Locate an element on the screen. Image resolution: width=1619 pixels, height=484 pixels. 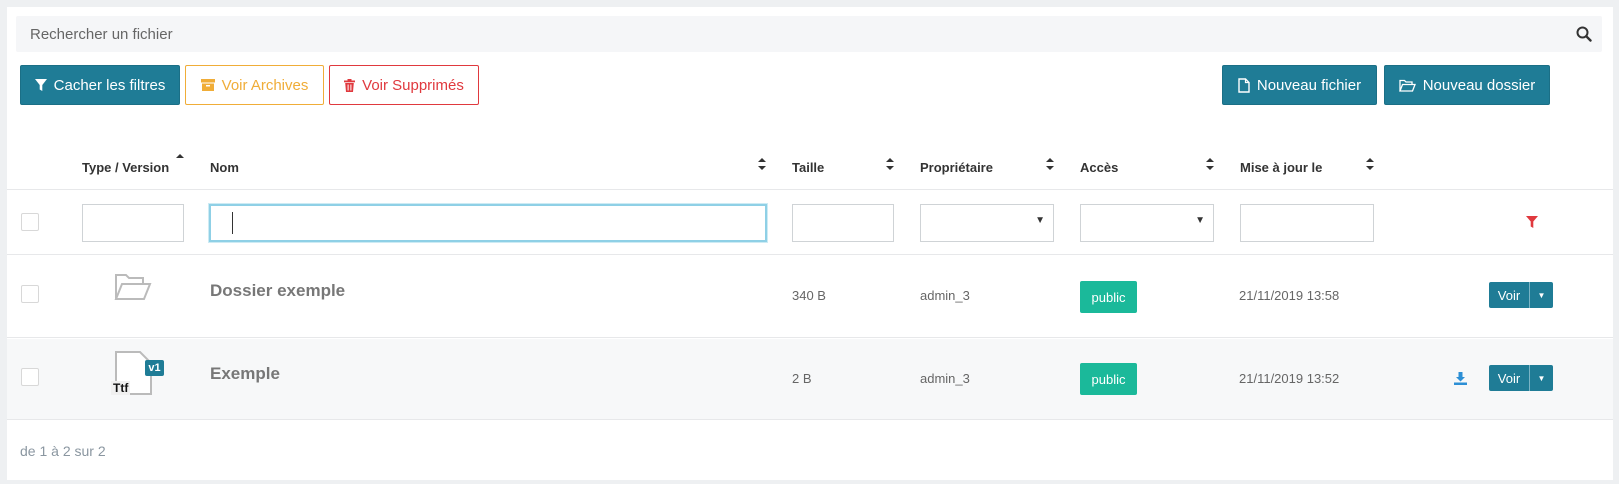
new-folder-button: Nouveau dossier is located at coordinates (1467, 85).